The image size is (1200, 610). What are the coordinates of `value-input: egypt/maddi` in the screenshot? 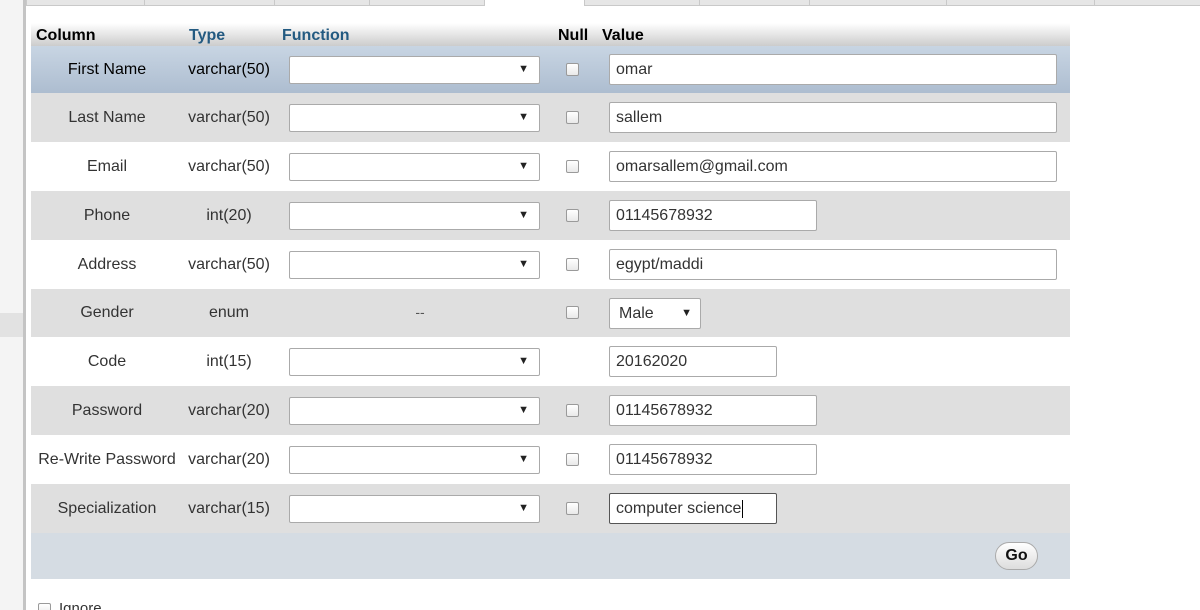 It's located at (833, 264).